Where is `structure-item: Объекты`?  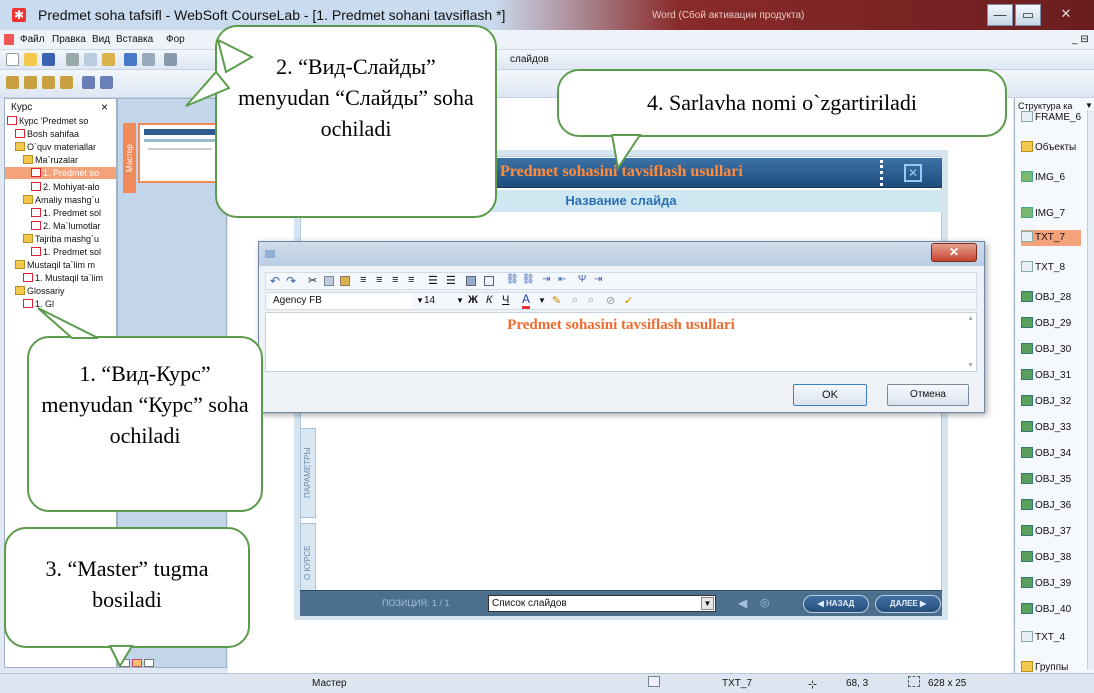
structure-item: Объекты is located at coordinates (1048, 148).